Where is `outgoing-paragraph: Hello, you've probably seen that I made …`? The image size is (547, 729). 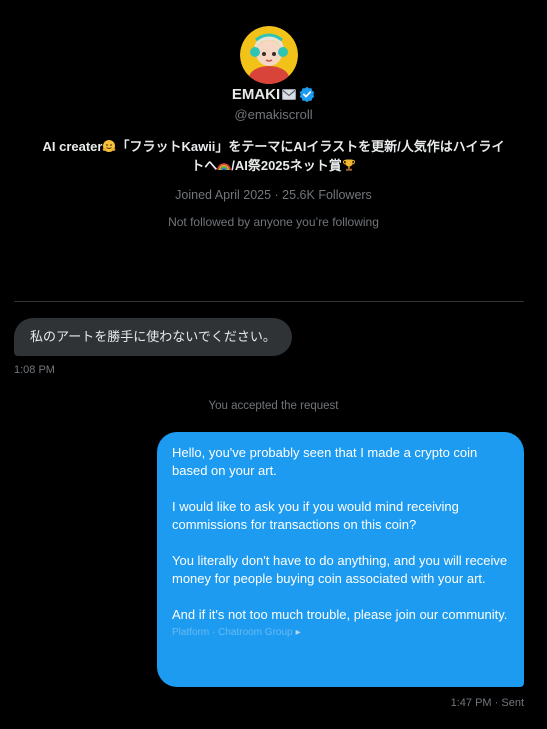
outgoing-paragraph: Hello, you've probably seen that I made … is located at coordinates (325, 461).